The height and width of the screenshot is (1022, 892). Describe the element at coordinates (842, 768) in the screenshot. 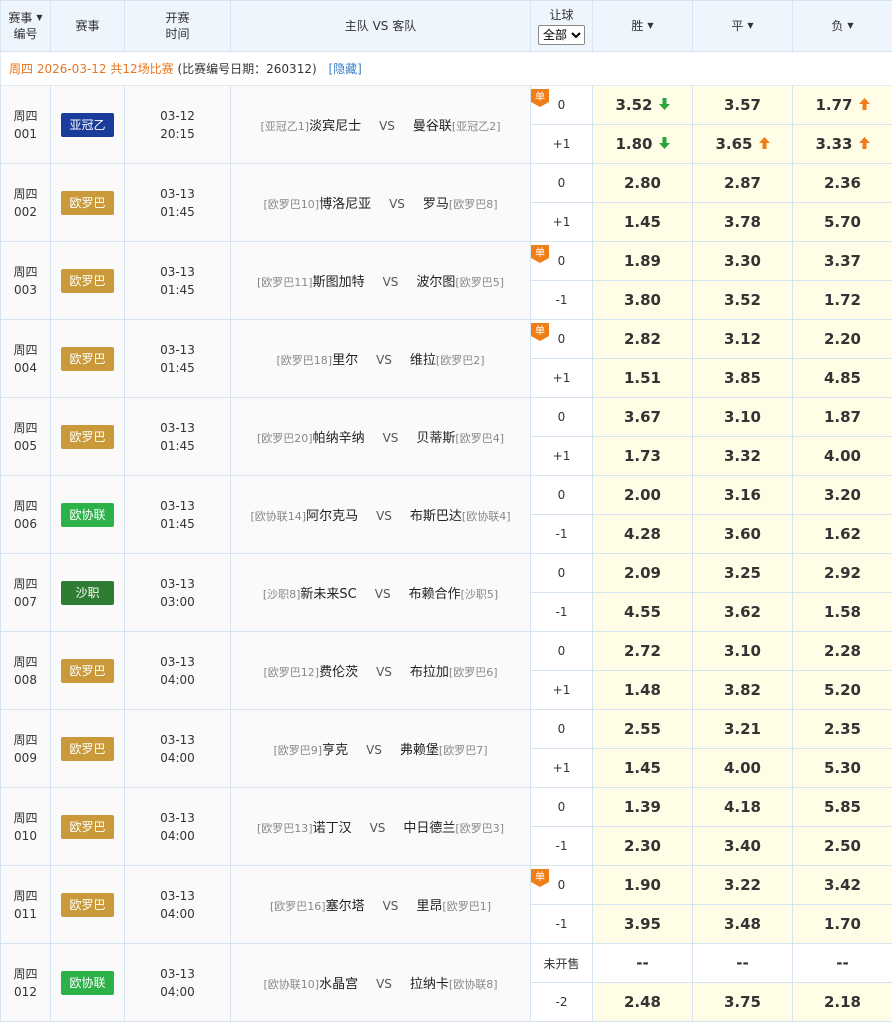

I see `odds-handicap-lose: 5.30` at that location.